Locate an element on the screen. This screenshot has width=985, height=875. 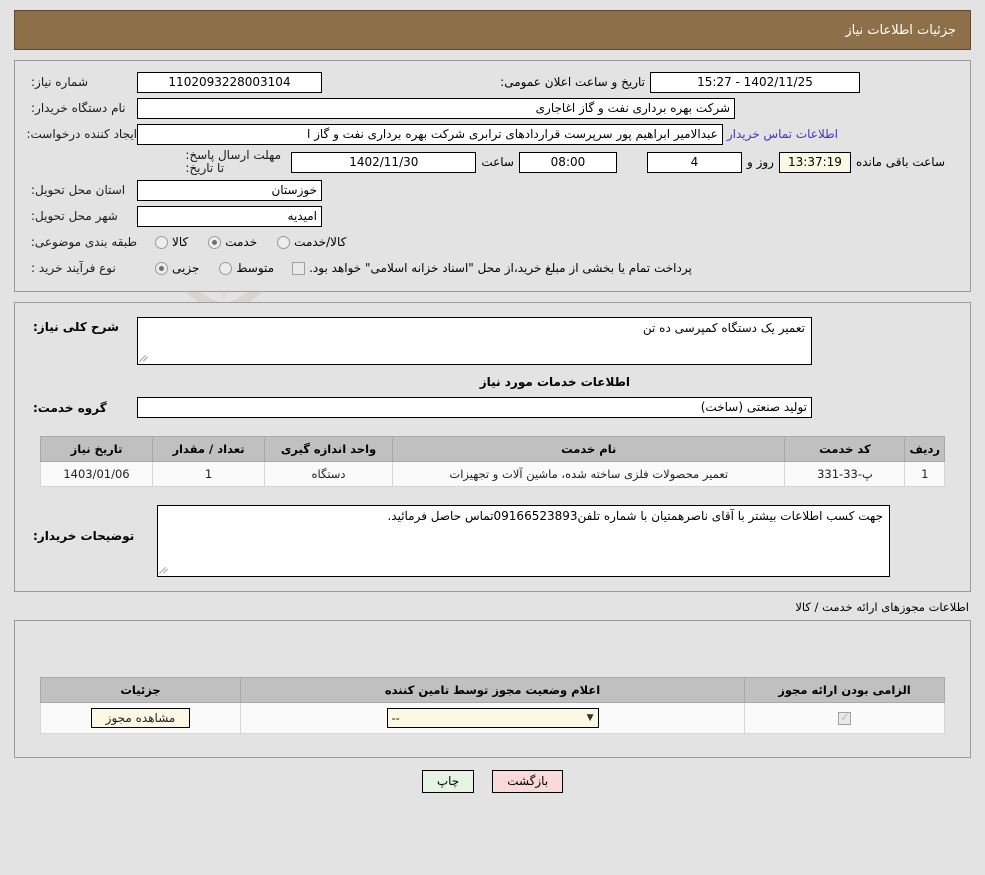
classification-option-0-label: کالا is located at coordinates (180, 242).